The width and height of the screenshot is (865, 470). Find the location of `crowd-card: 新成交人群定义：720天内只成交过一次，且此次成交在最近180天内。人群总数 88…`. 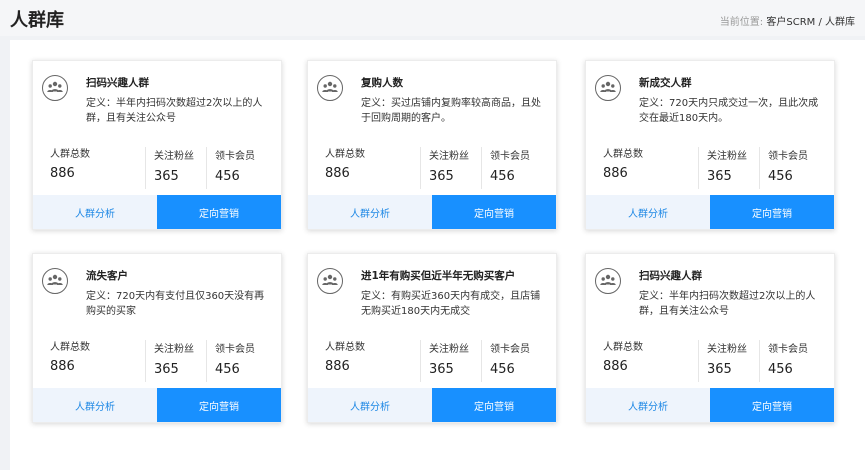

crowd-card: 新成交人群定义：720天内只成交过一次，且此次成交在最近180天内。人群总数 88… is located at coordinates (710, 145).